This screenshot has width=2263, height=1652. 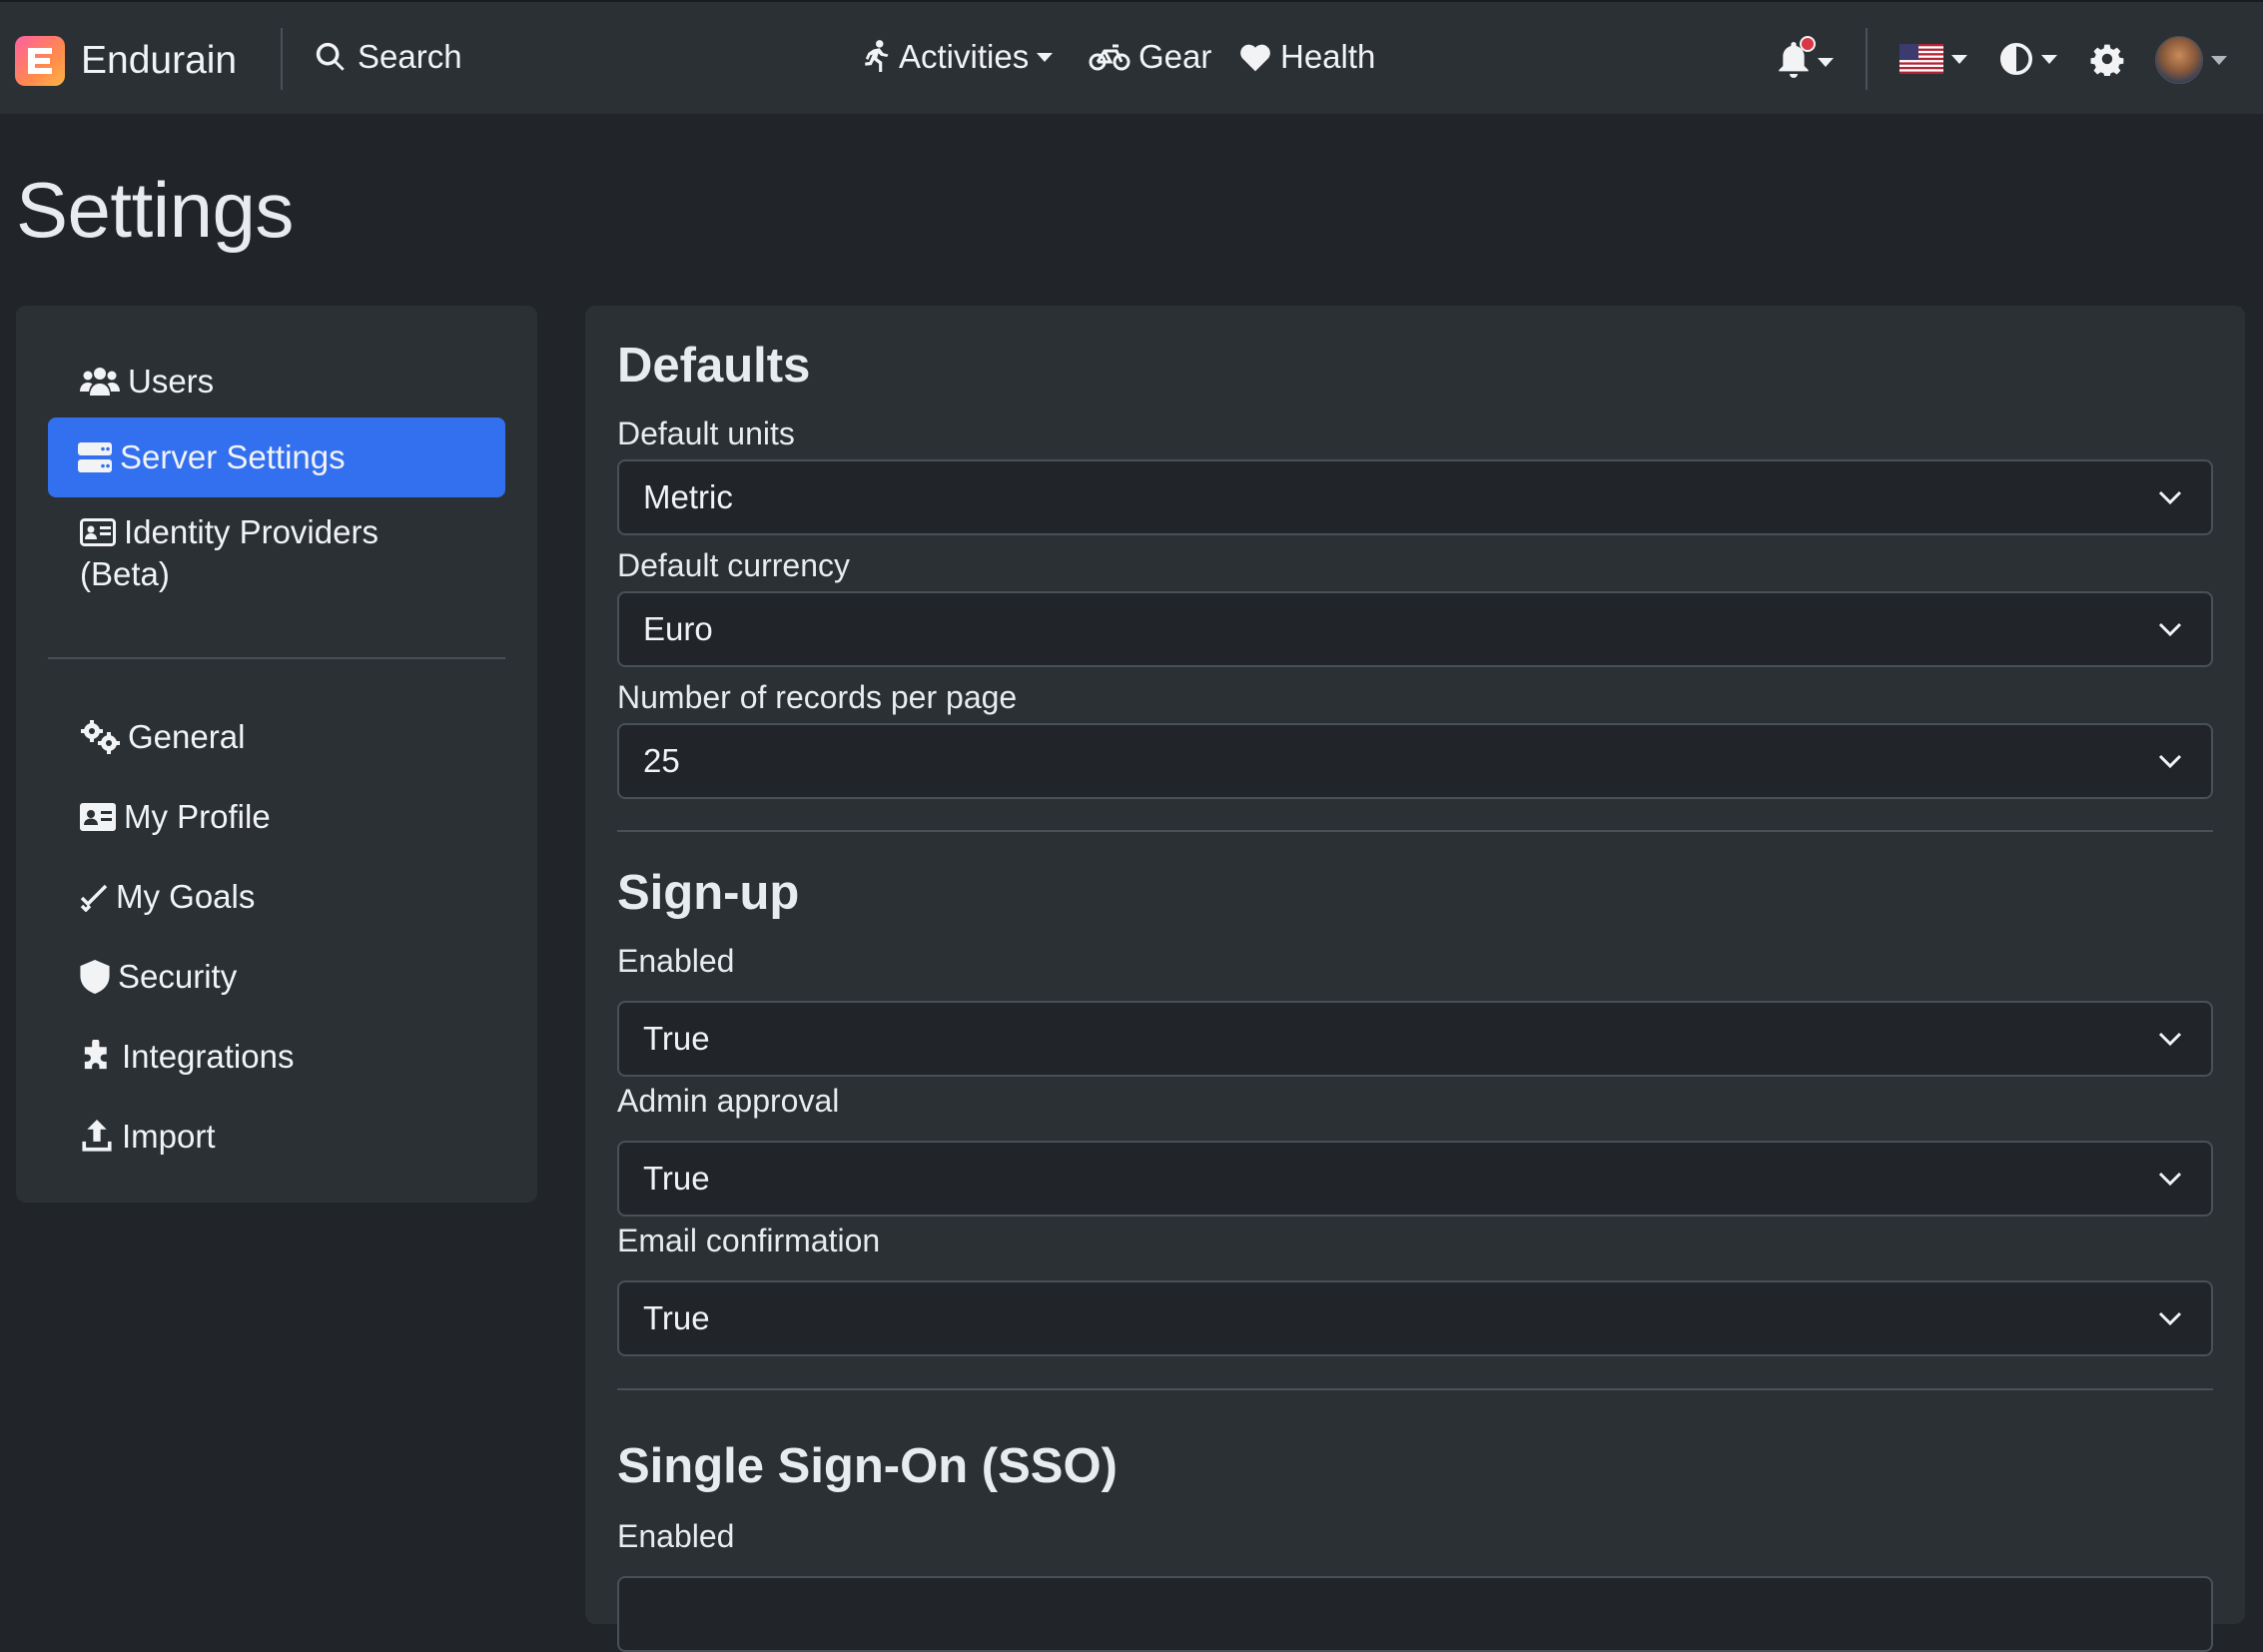 What do you see at coordinates (178, 976) in the screenshot?
I see `sidebar-item-label: Security` at bounding box center [178, 976].